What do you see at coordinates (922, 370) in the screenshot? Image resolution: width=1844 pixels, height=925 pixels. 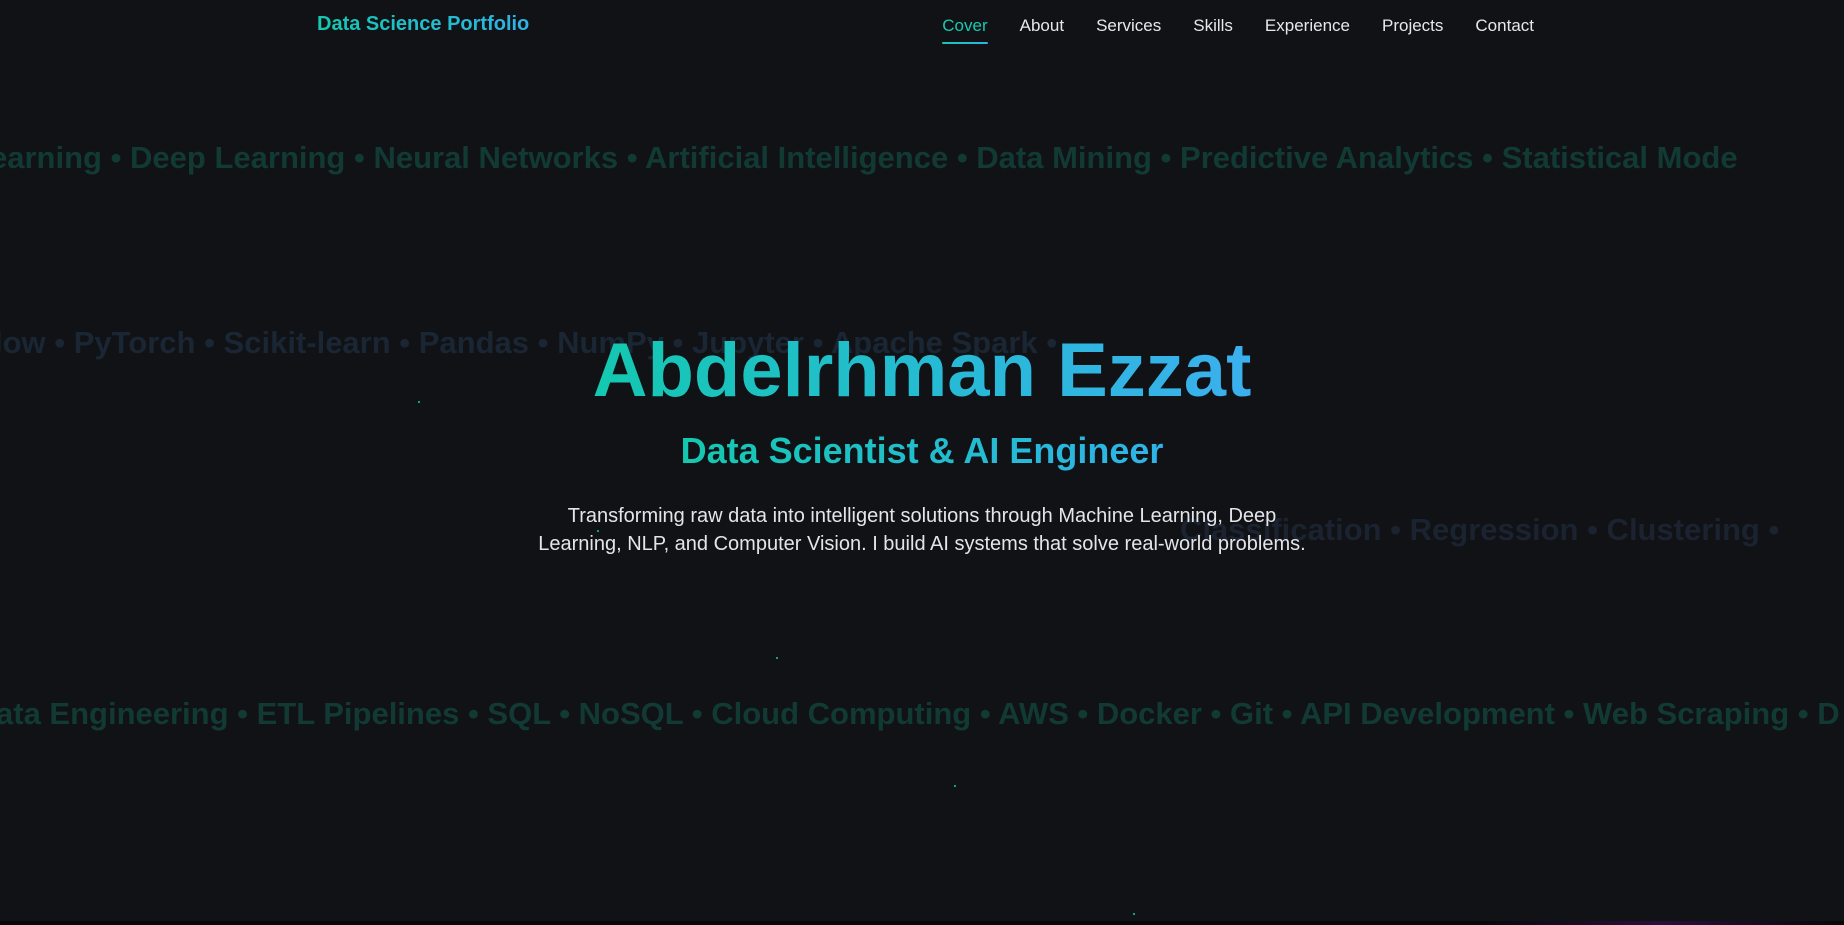 I see `hero-name: Abdelrhman Ezzat` at bounding box center [922, 370].